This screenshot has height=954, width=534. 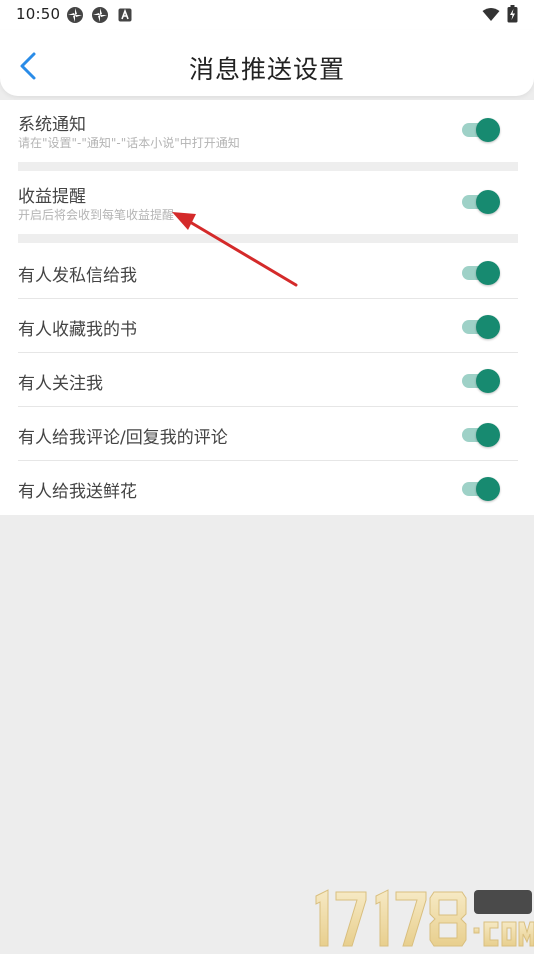 What do you see at coordinates (123, 438) in the screenshot?
I see `setting-title: 有人给我评论/回复我的评论` at bounding box center [123, 438].